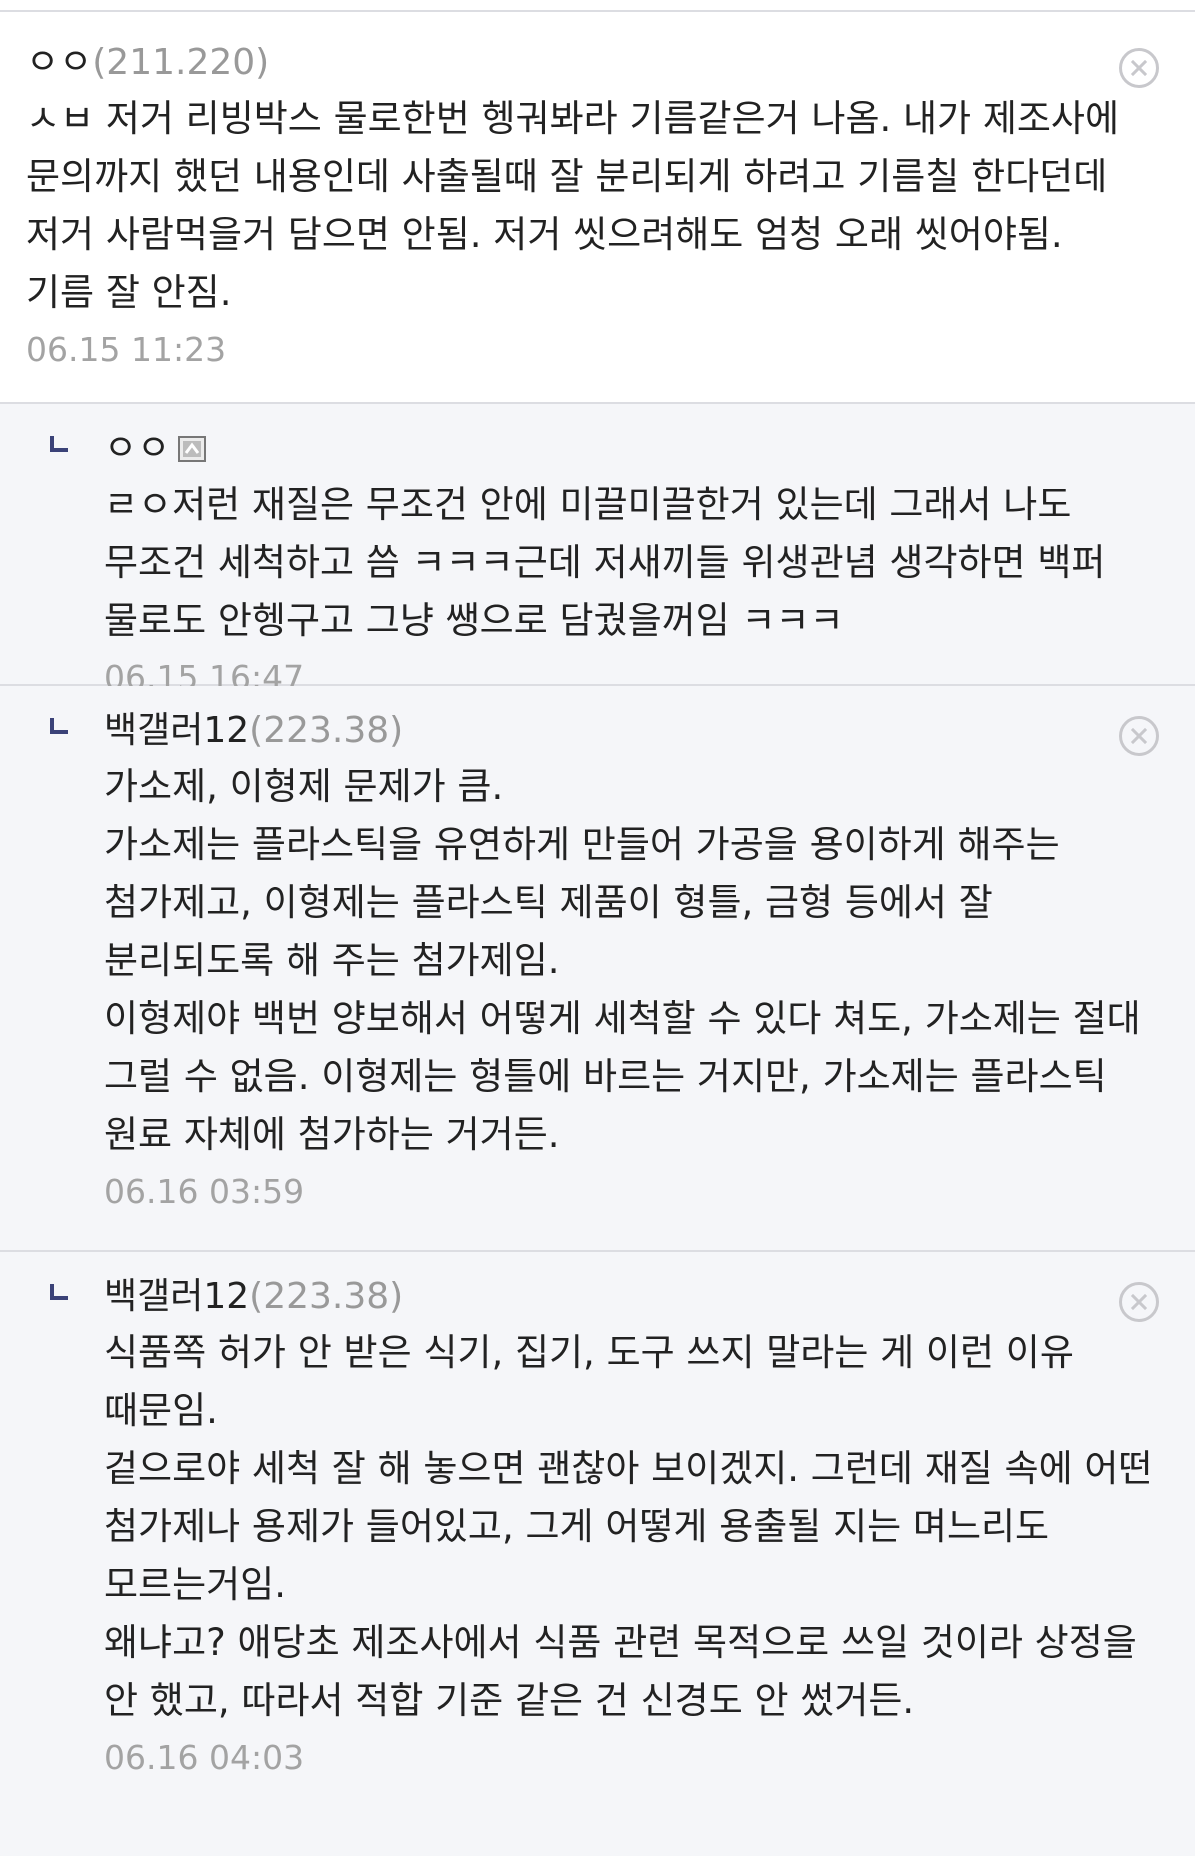  What do you see at coordinates (204, 1191) in the screenshot?
I see `comment-time: 06.16 03:59` at bounding box center [204, 1191].